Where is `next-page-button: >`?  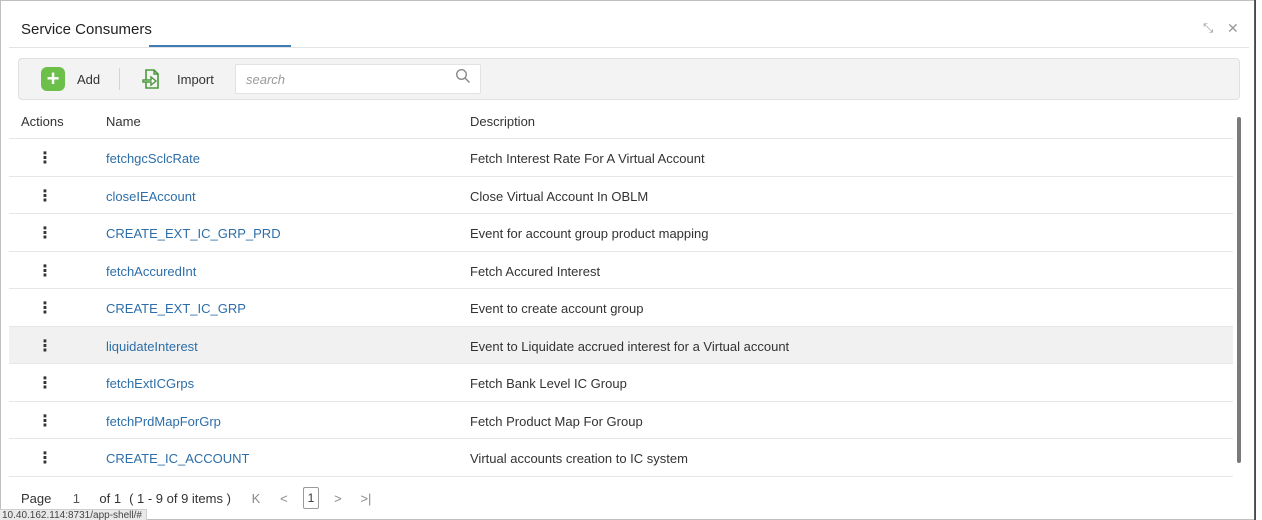 next-page-button: > is located at coordinates (338, 498).